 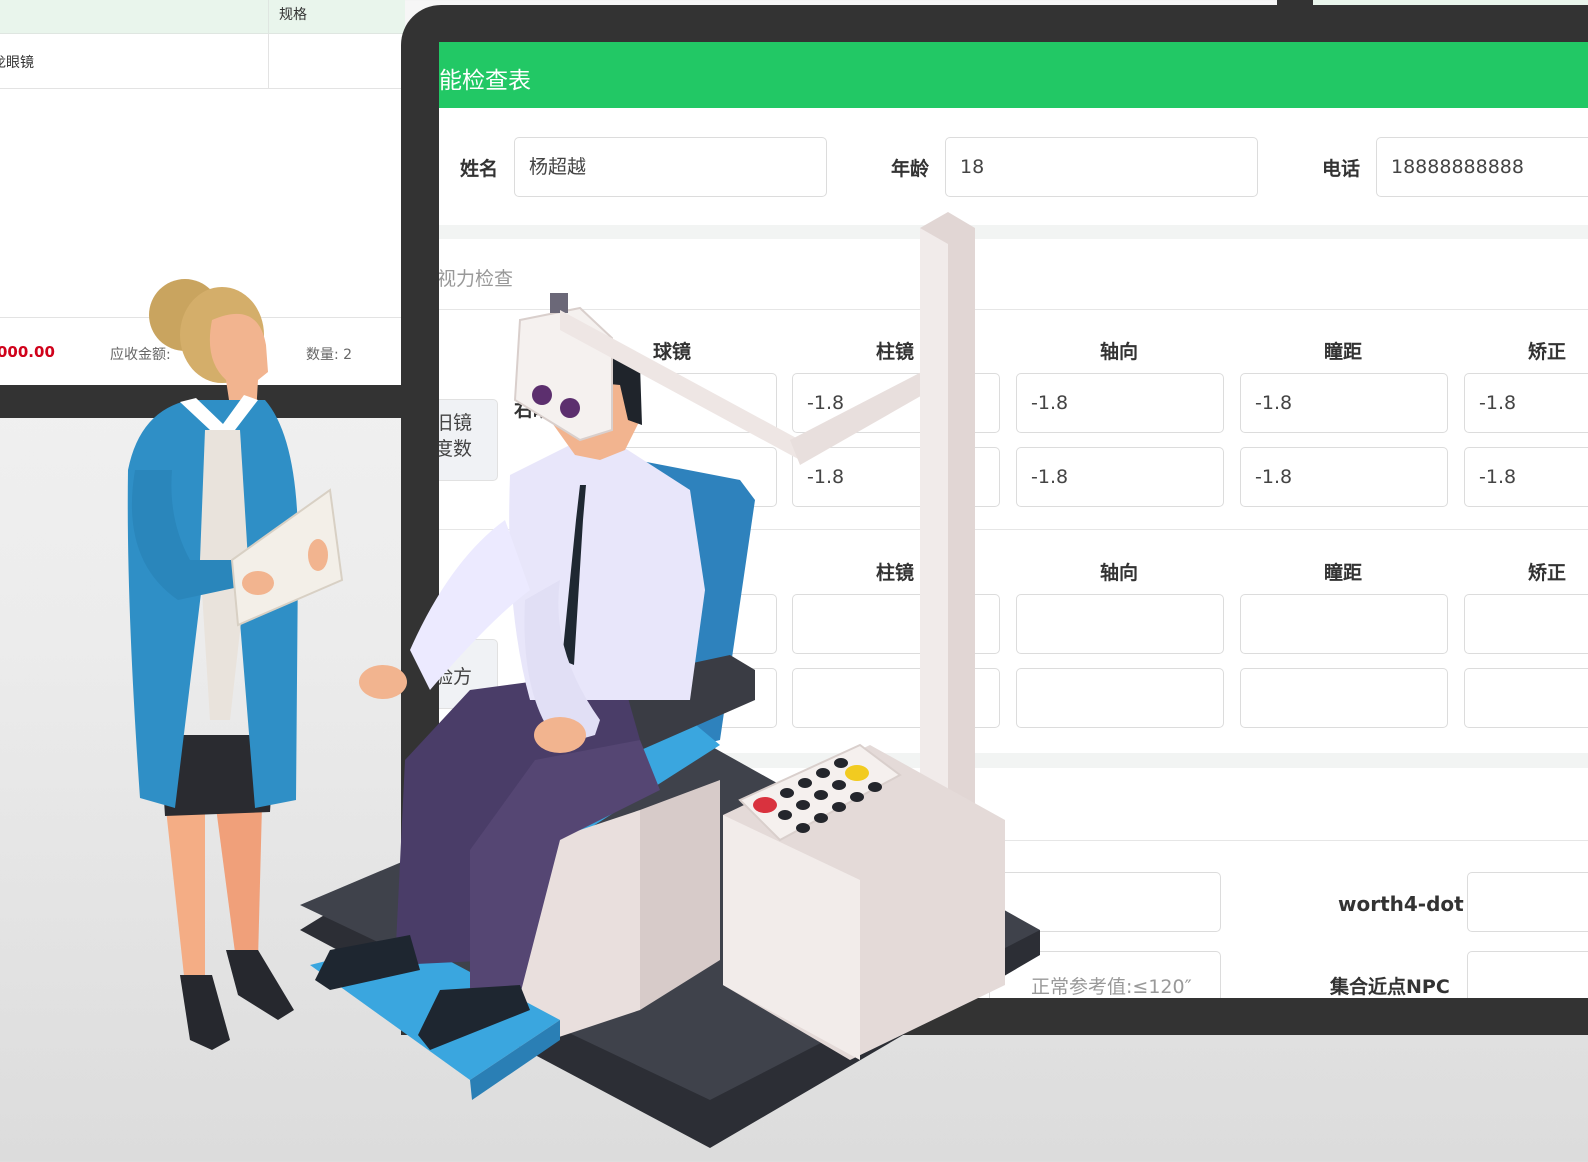 What do you see at coordinates (27, 352) in the screenshot?
I see `total-amount: 000.00` at bounding box center [27, 352].